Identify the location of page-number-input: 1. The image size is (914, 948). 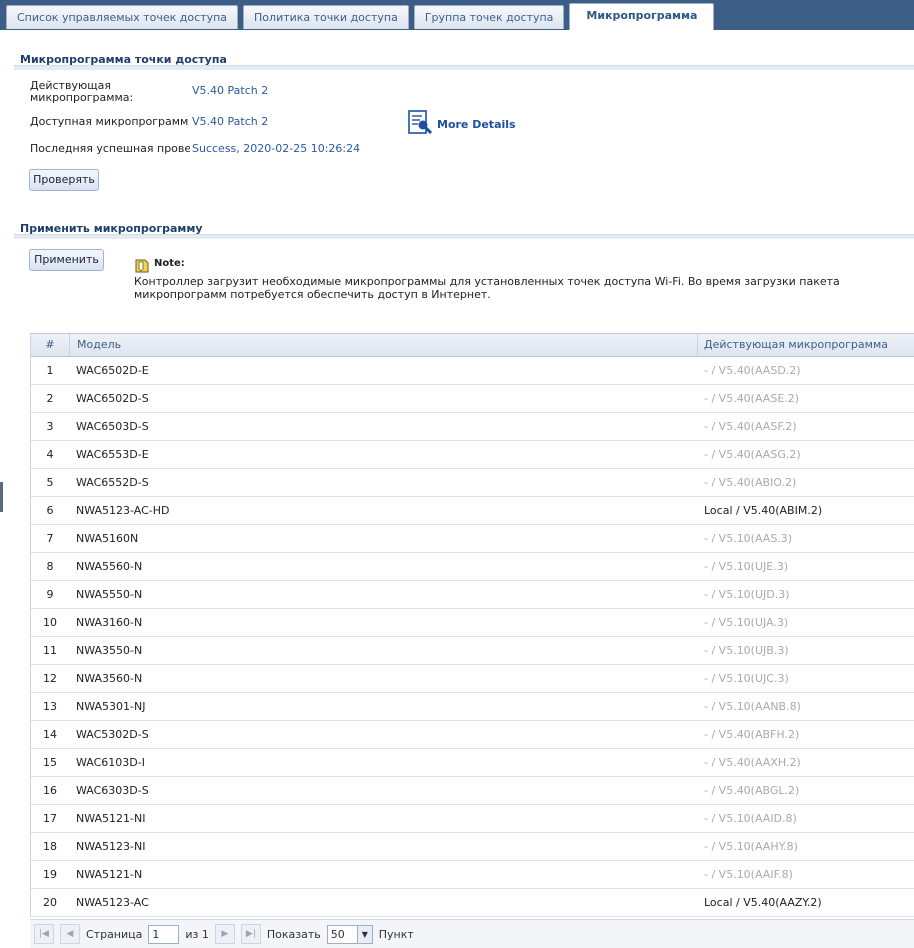
(164, 934).